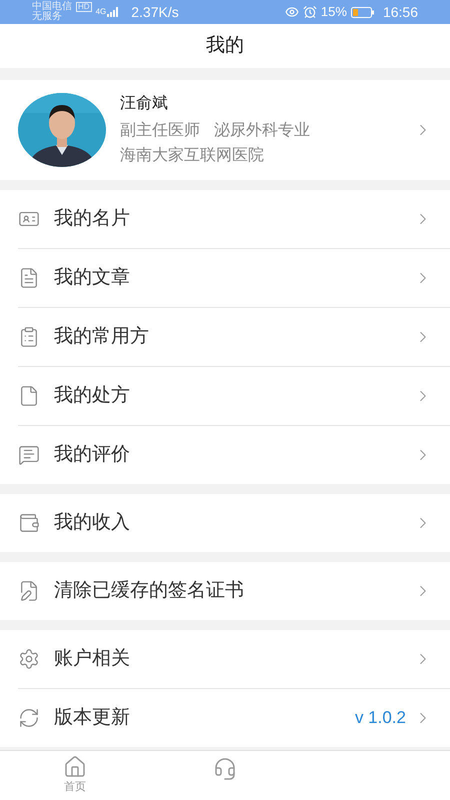  I want to click on file-edit-icon, so click(29, 591).